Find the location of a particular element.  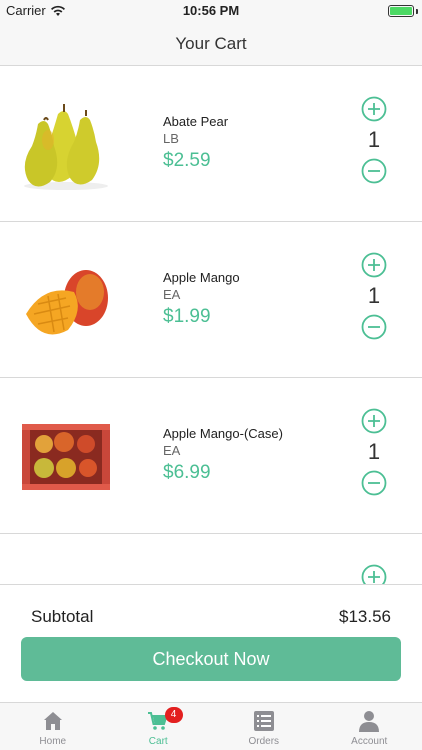

quantity-stepper is located at coordinates (374, 574).